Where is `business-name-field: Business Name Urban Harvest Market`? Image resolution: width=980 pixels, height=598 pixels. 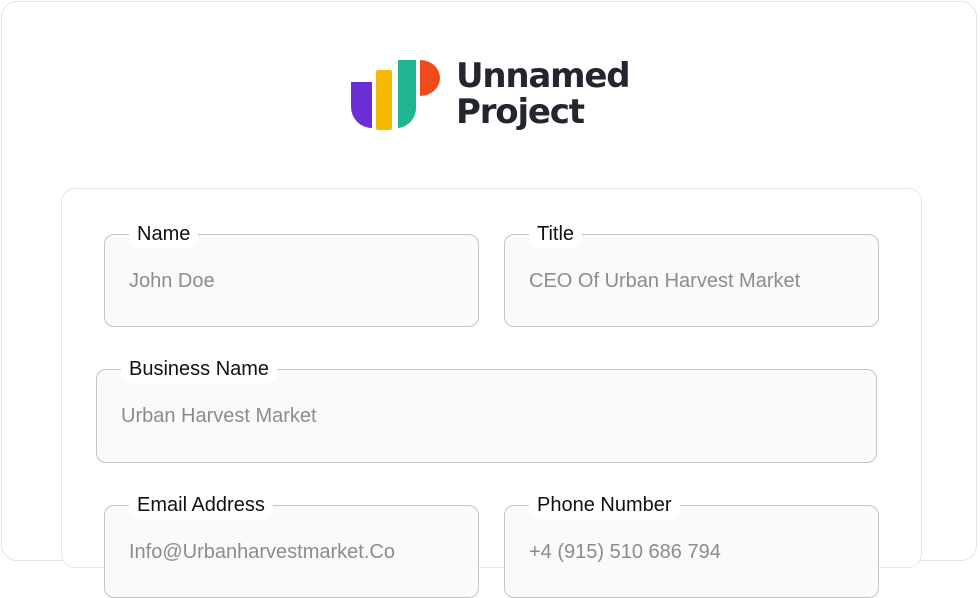
business-name-field: Business Name Urban Harvest Market is located at coordinates (486, 409).